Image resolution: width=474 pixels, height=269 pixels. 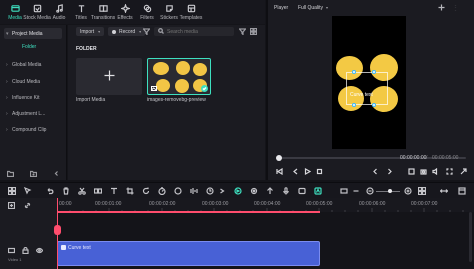 I want to click on quality-label: Full Quality, so click(x=311, y=7).